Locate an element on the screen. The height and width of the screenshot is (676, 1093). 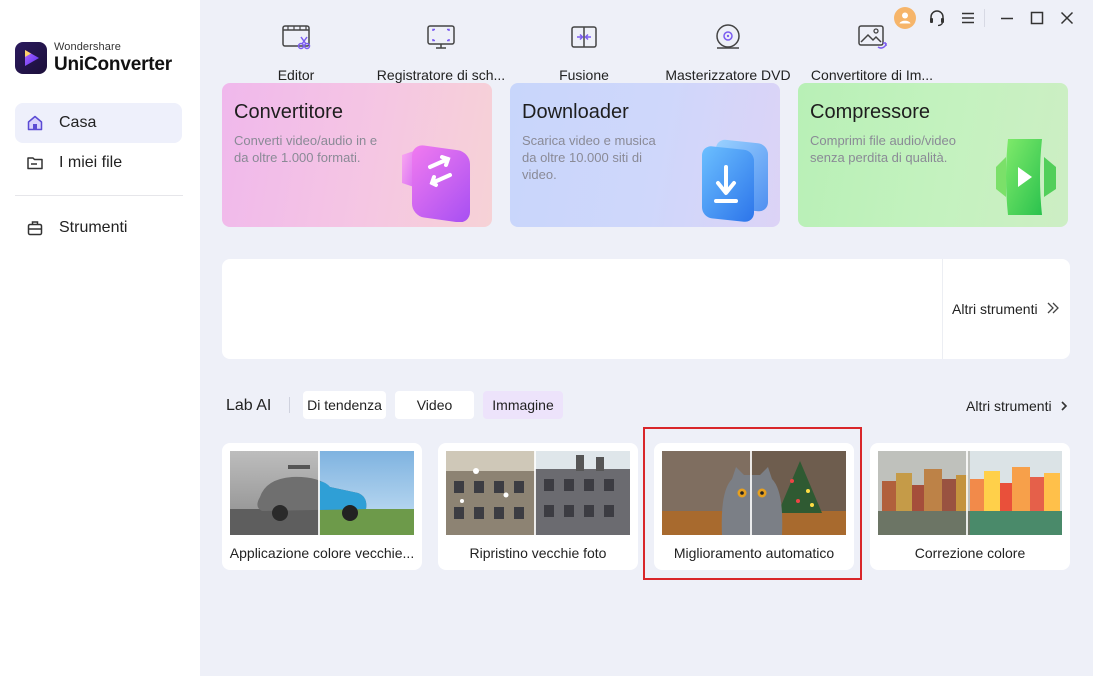
menu-icon is located at coordinates (968, 18).